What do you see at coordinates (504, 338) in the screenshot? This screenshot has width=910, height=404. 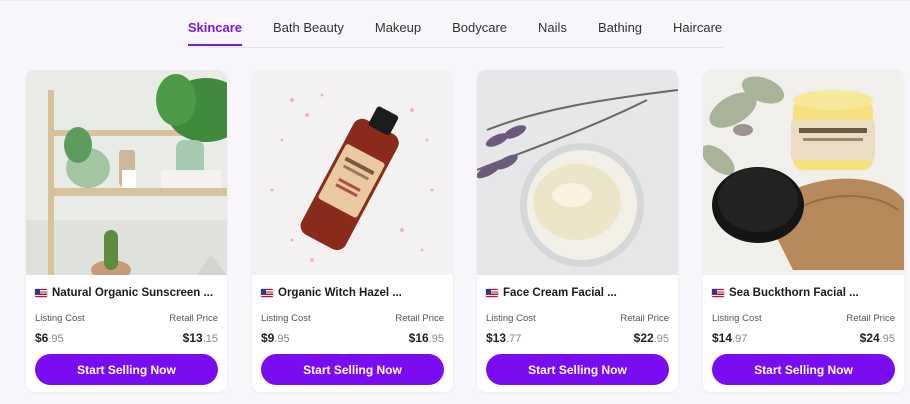 I see `listing-cost-value: $13.77` at bounding box center [504, 338].